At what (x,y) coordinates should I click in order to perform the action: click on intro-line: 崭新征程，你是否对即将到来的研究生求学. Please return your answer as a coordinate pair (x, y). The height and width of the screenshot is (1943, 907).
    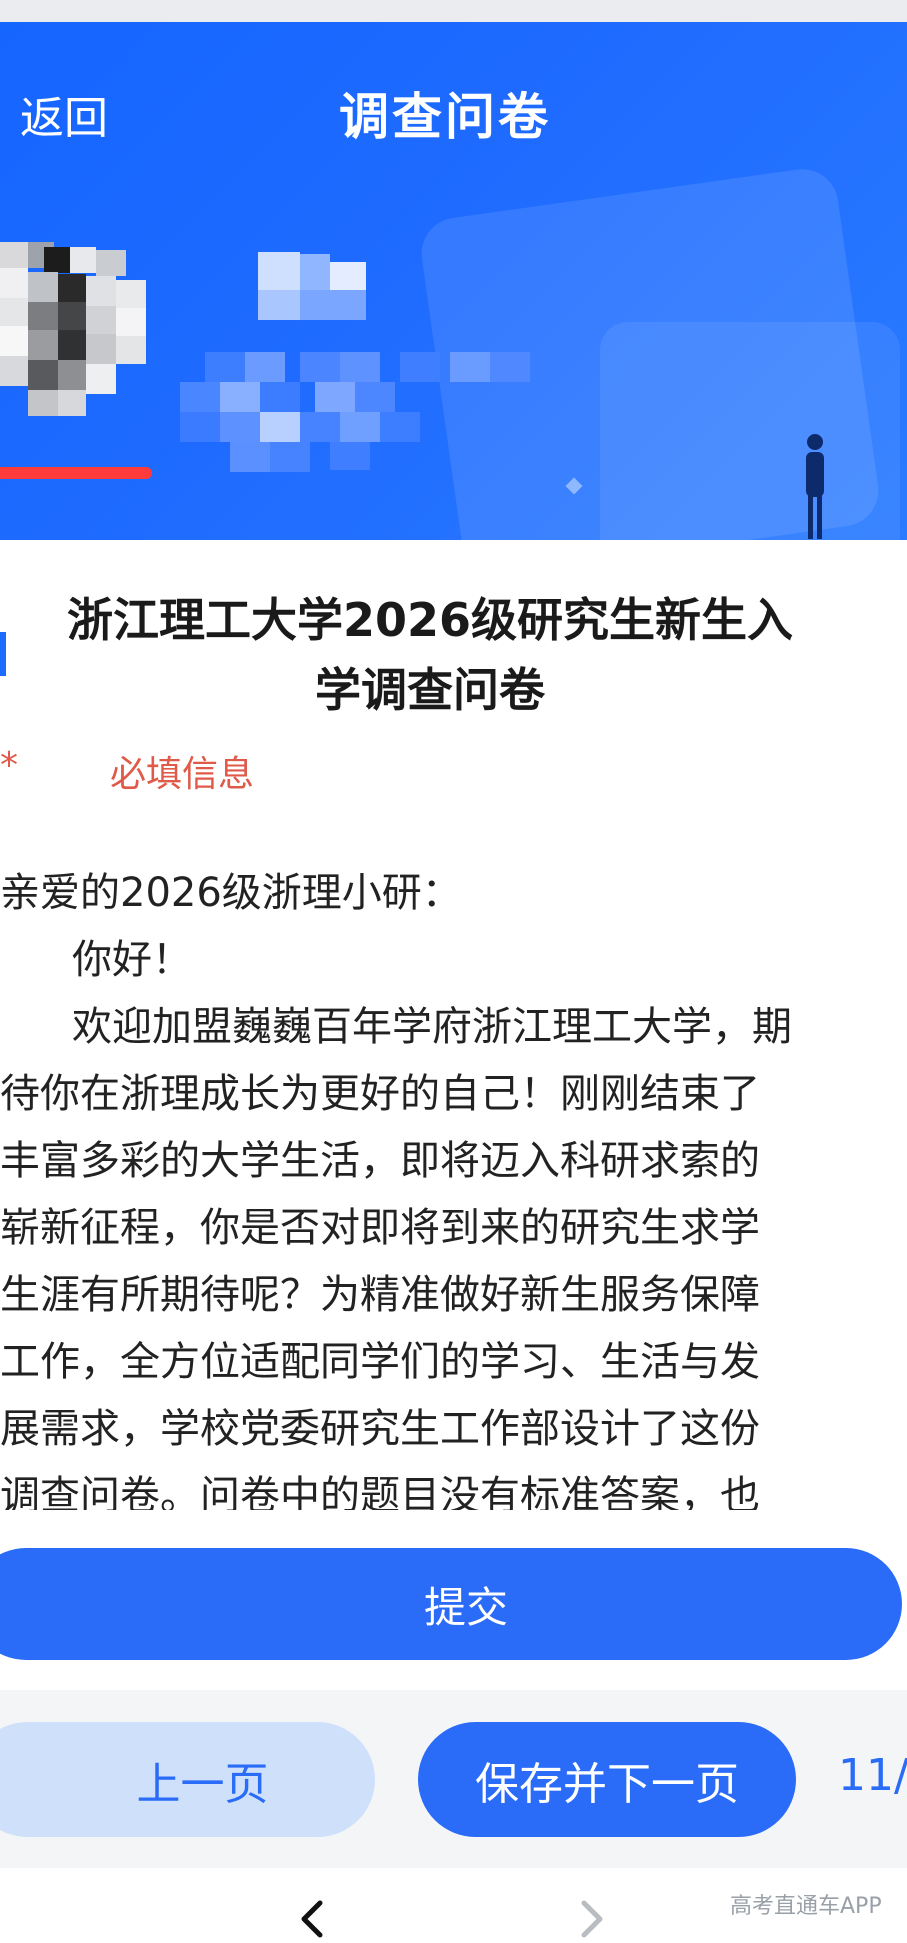
    Looking at the image, I should click on (380, 1228).